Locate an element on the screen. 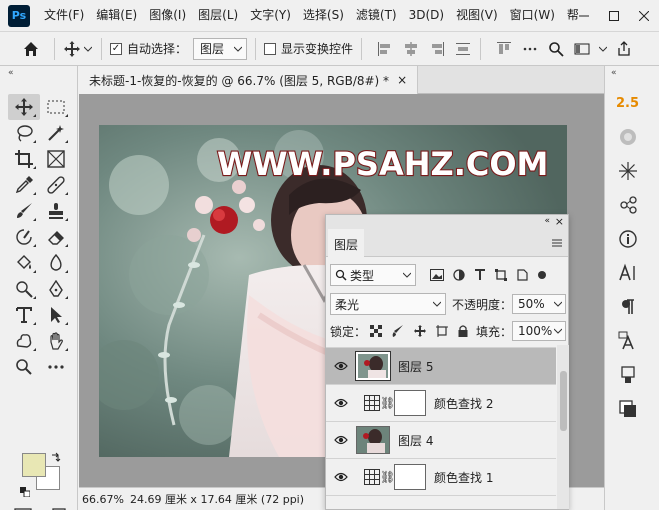 The image size is (659, 510). layer-row: 图层 5 is located at coordinates (441, 365).